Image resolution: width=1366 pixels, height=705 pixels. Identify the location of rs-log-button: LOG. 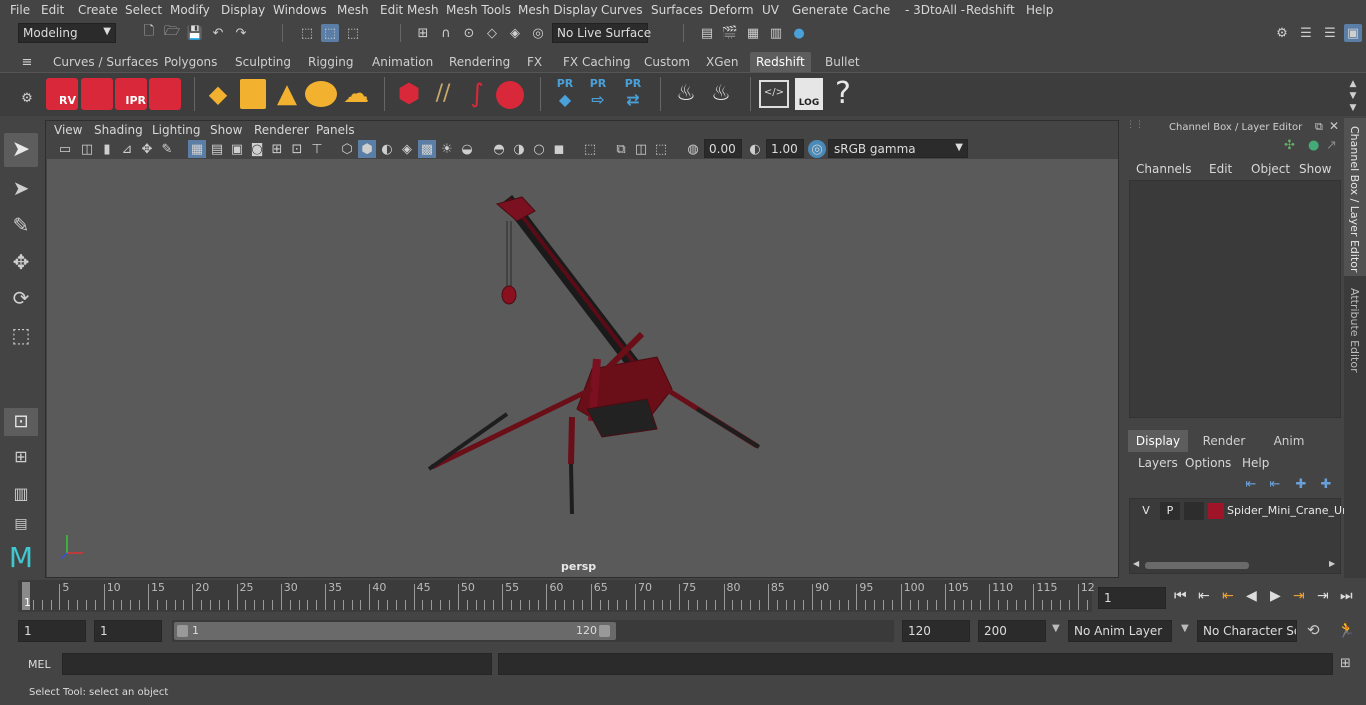
(809, 94).